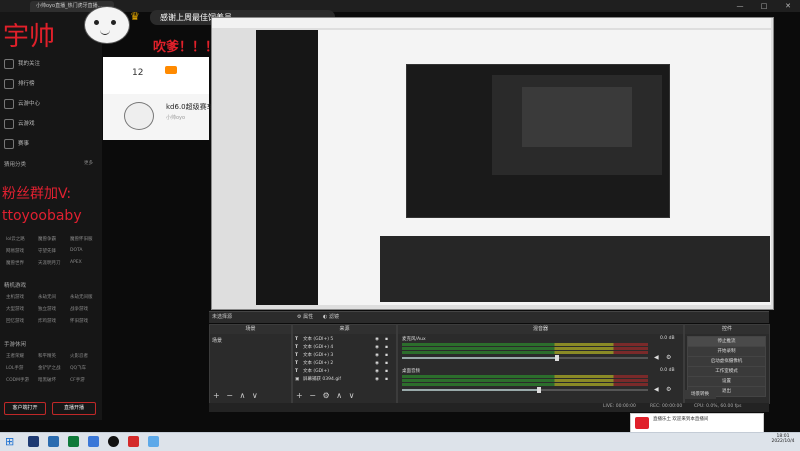  What do you see at coordinates (76, 262) in the screenshot?
I see `category-link: APEX` at bounding box center [76, 262].